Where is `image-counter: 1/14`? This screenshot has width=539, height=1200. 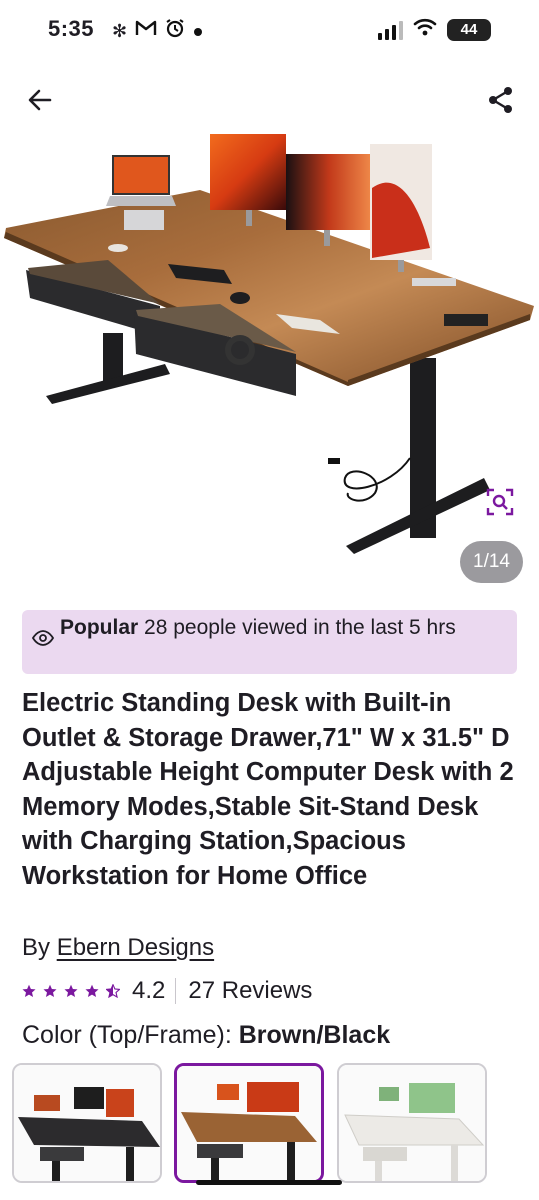
image-counter: 1/14 is located at coordinates (491, 562).